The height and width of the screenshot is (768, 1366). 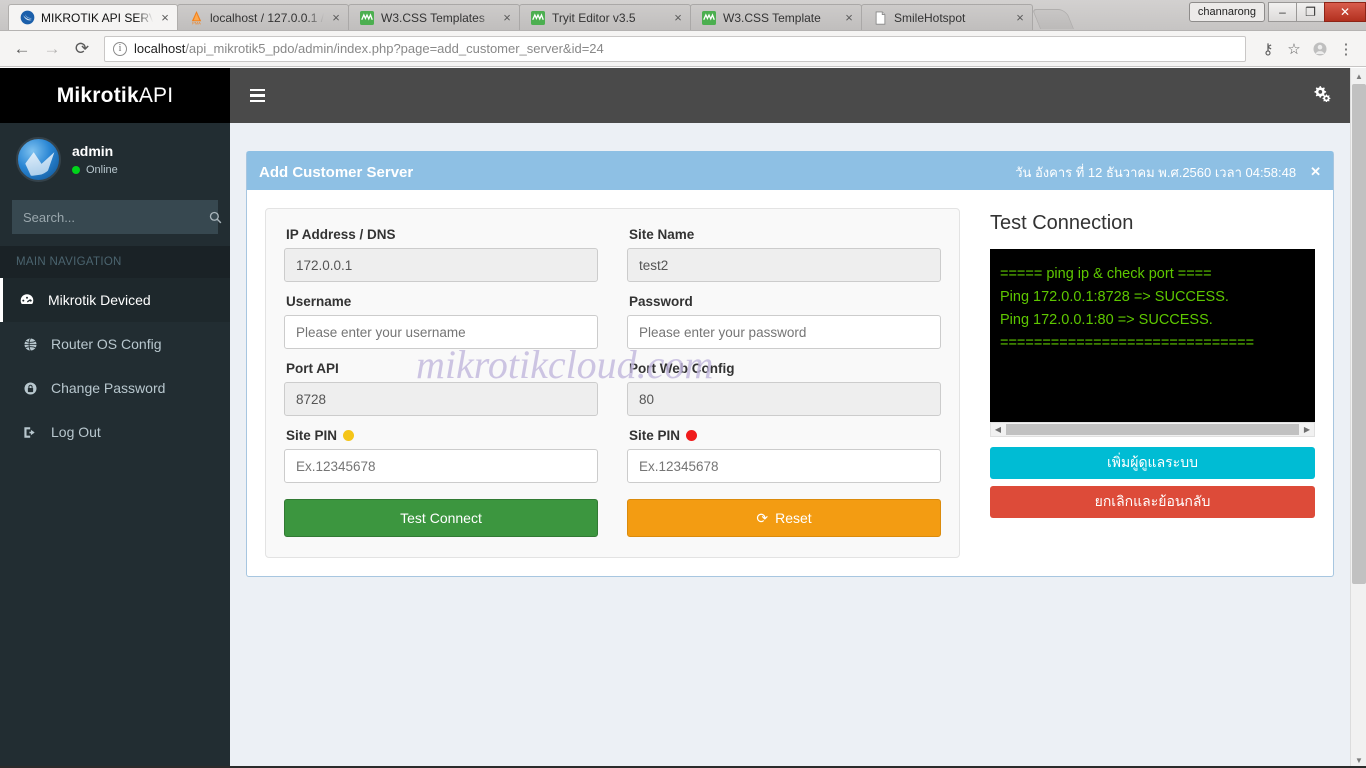 What do you see at coordinates (1315, 172) in the screenshot?
I see `panel-close-icon: ✕` at bounding box center [1315, 172].